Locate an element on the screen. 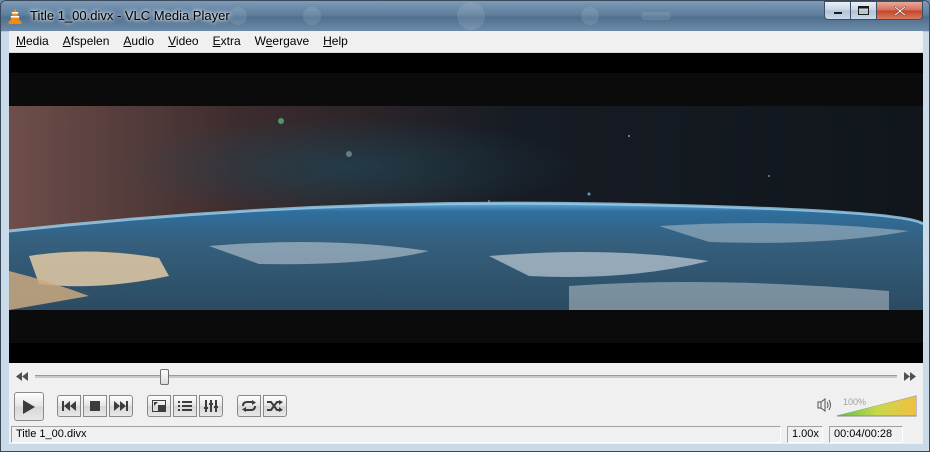  button-row: 100% is located at coordinates (466, 407).